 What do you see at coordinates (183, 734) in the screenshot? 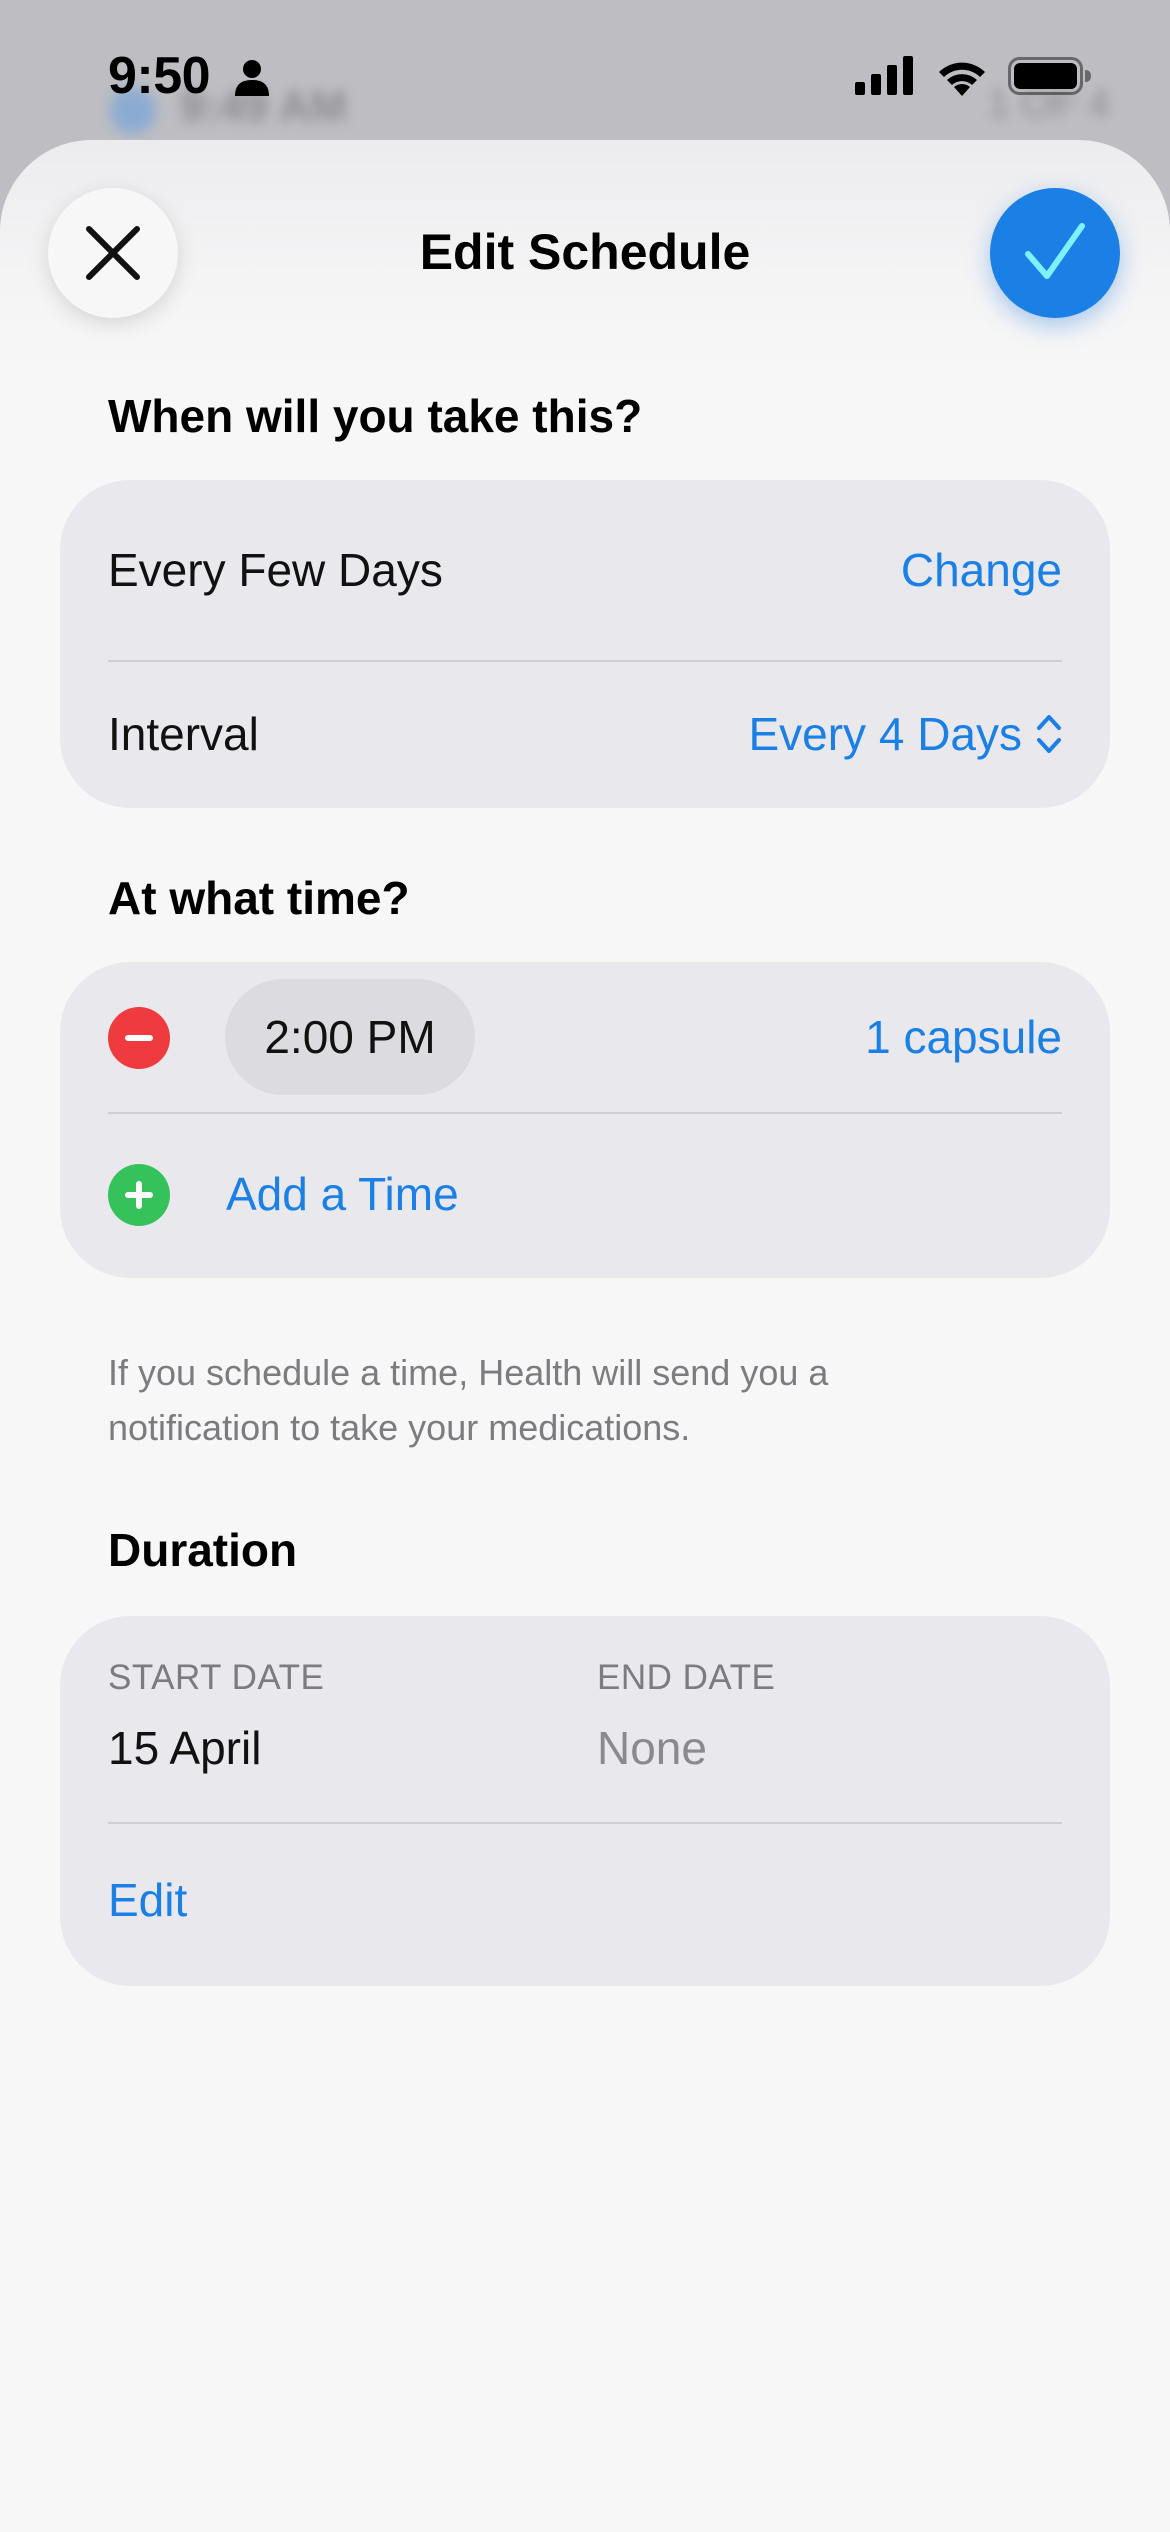
I see `interval-label: Interval` at bounding box center [183, 734].